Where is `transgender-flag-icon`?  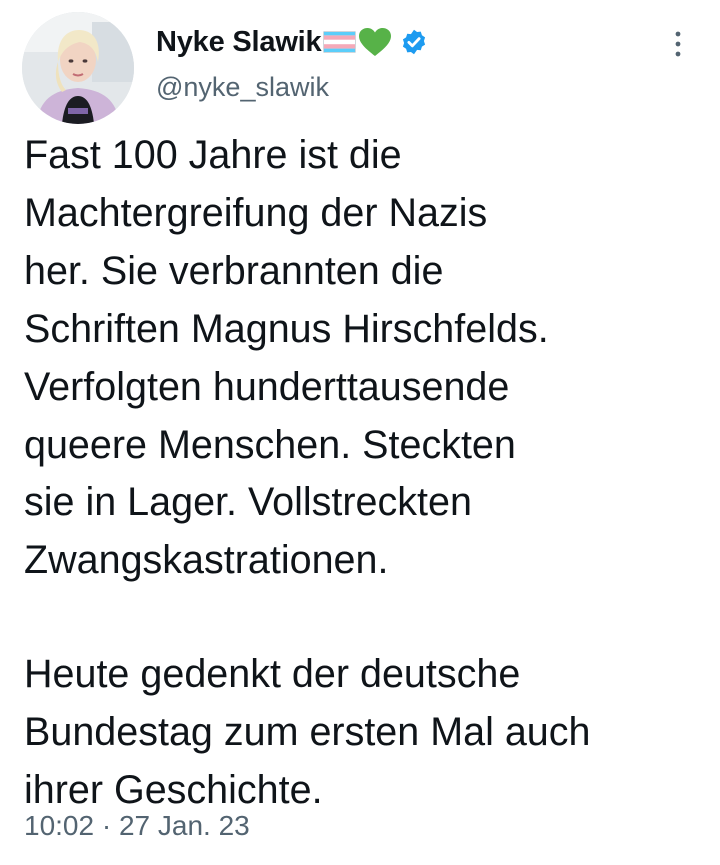
transgender-flag-icon is located at coordinates (340, 42).